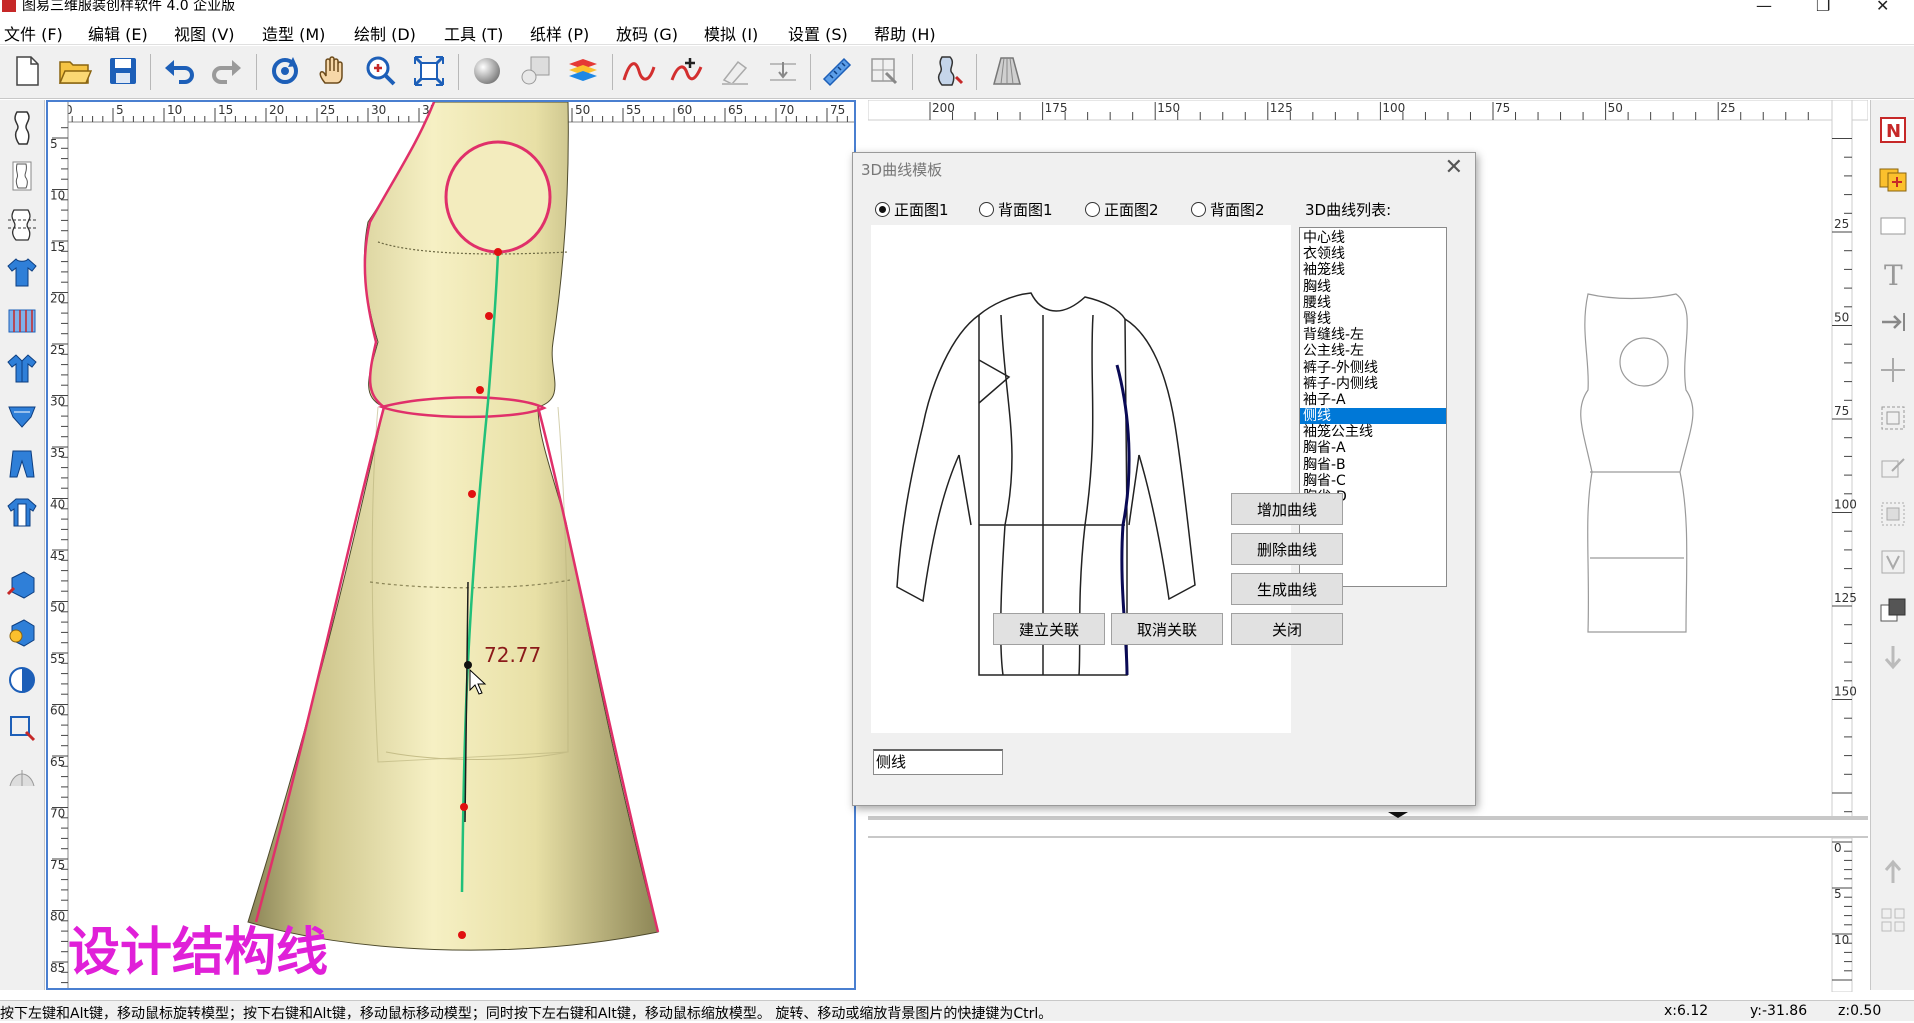  I want to click on layers-icon, so click(583, 71).